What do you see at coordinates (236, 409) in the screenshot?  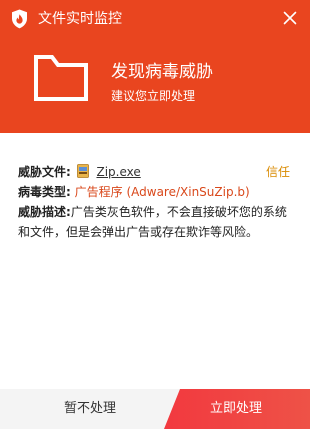 I see `handle-now-button: 立即处理` at bounding box center [236, 409].